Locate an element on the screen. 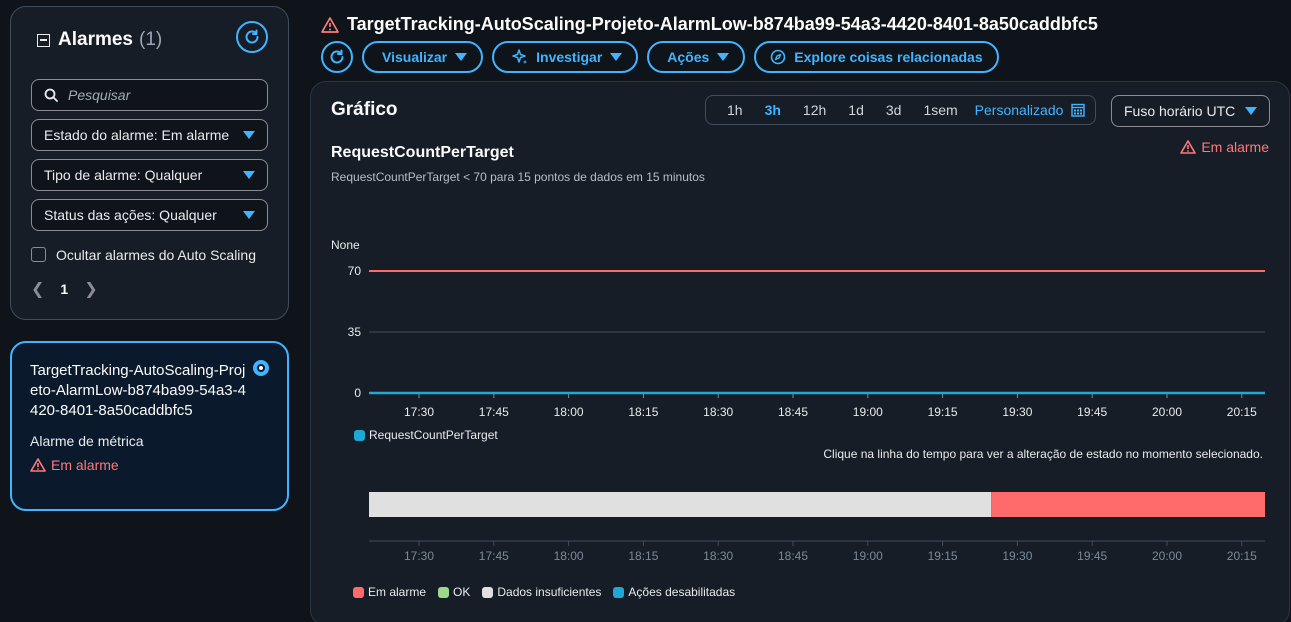 The height and width of the screenshot is (622, 1291). x-tick-label: 18:30 is located at coordinates (718, 412).